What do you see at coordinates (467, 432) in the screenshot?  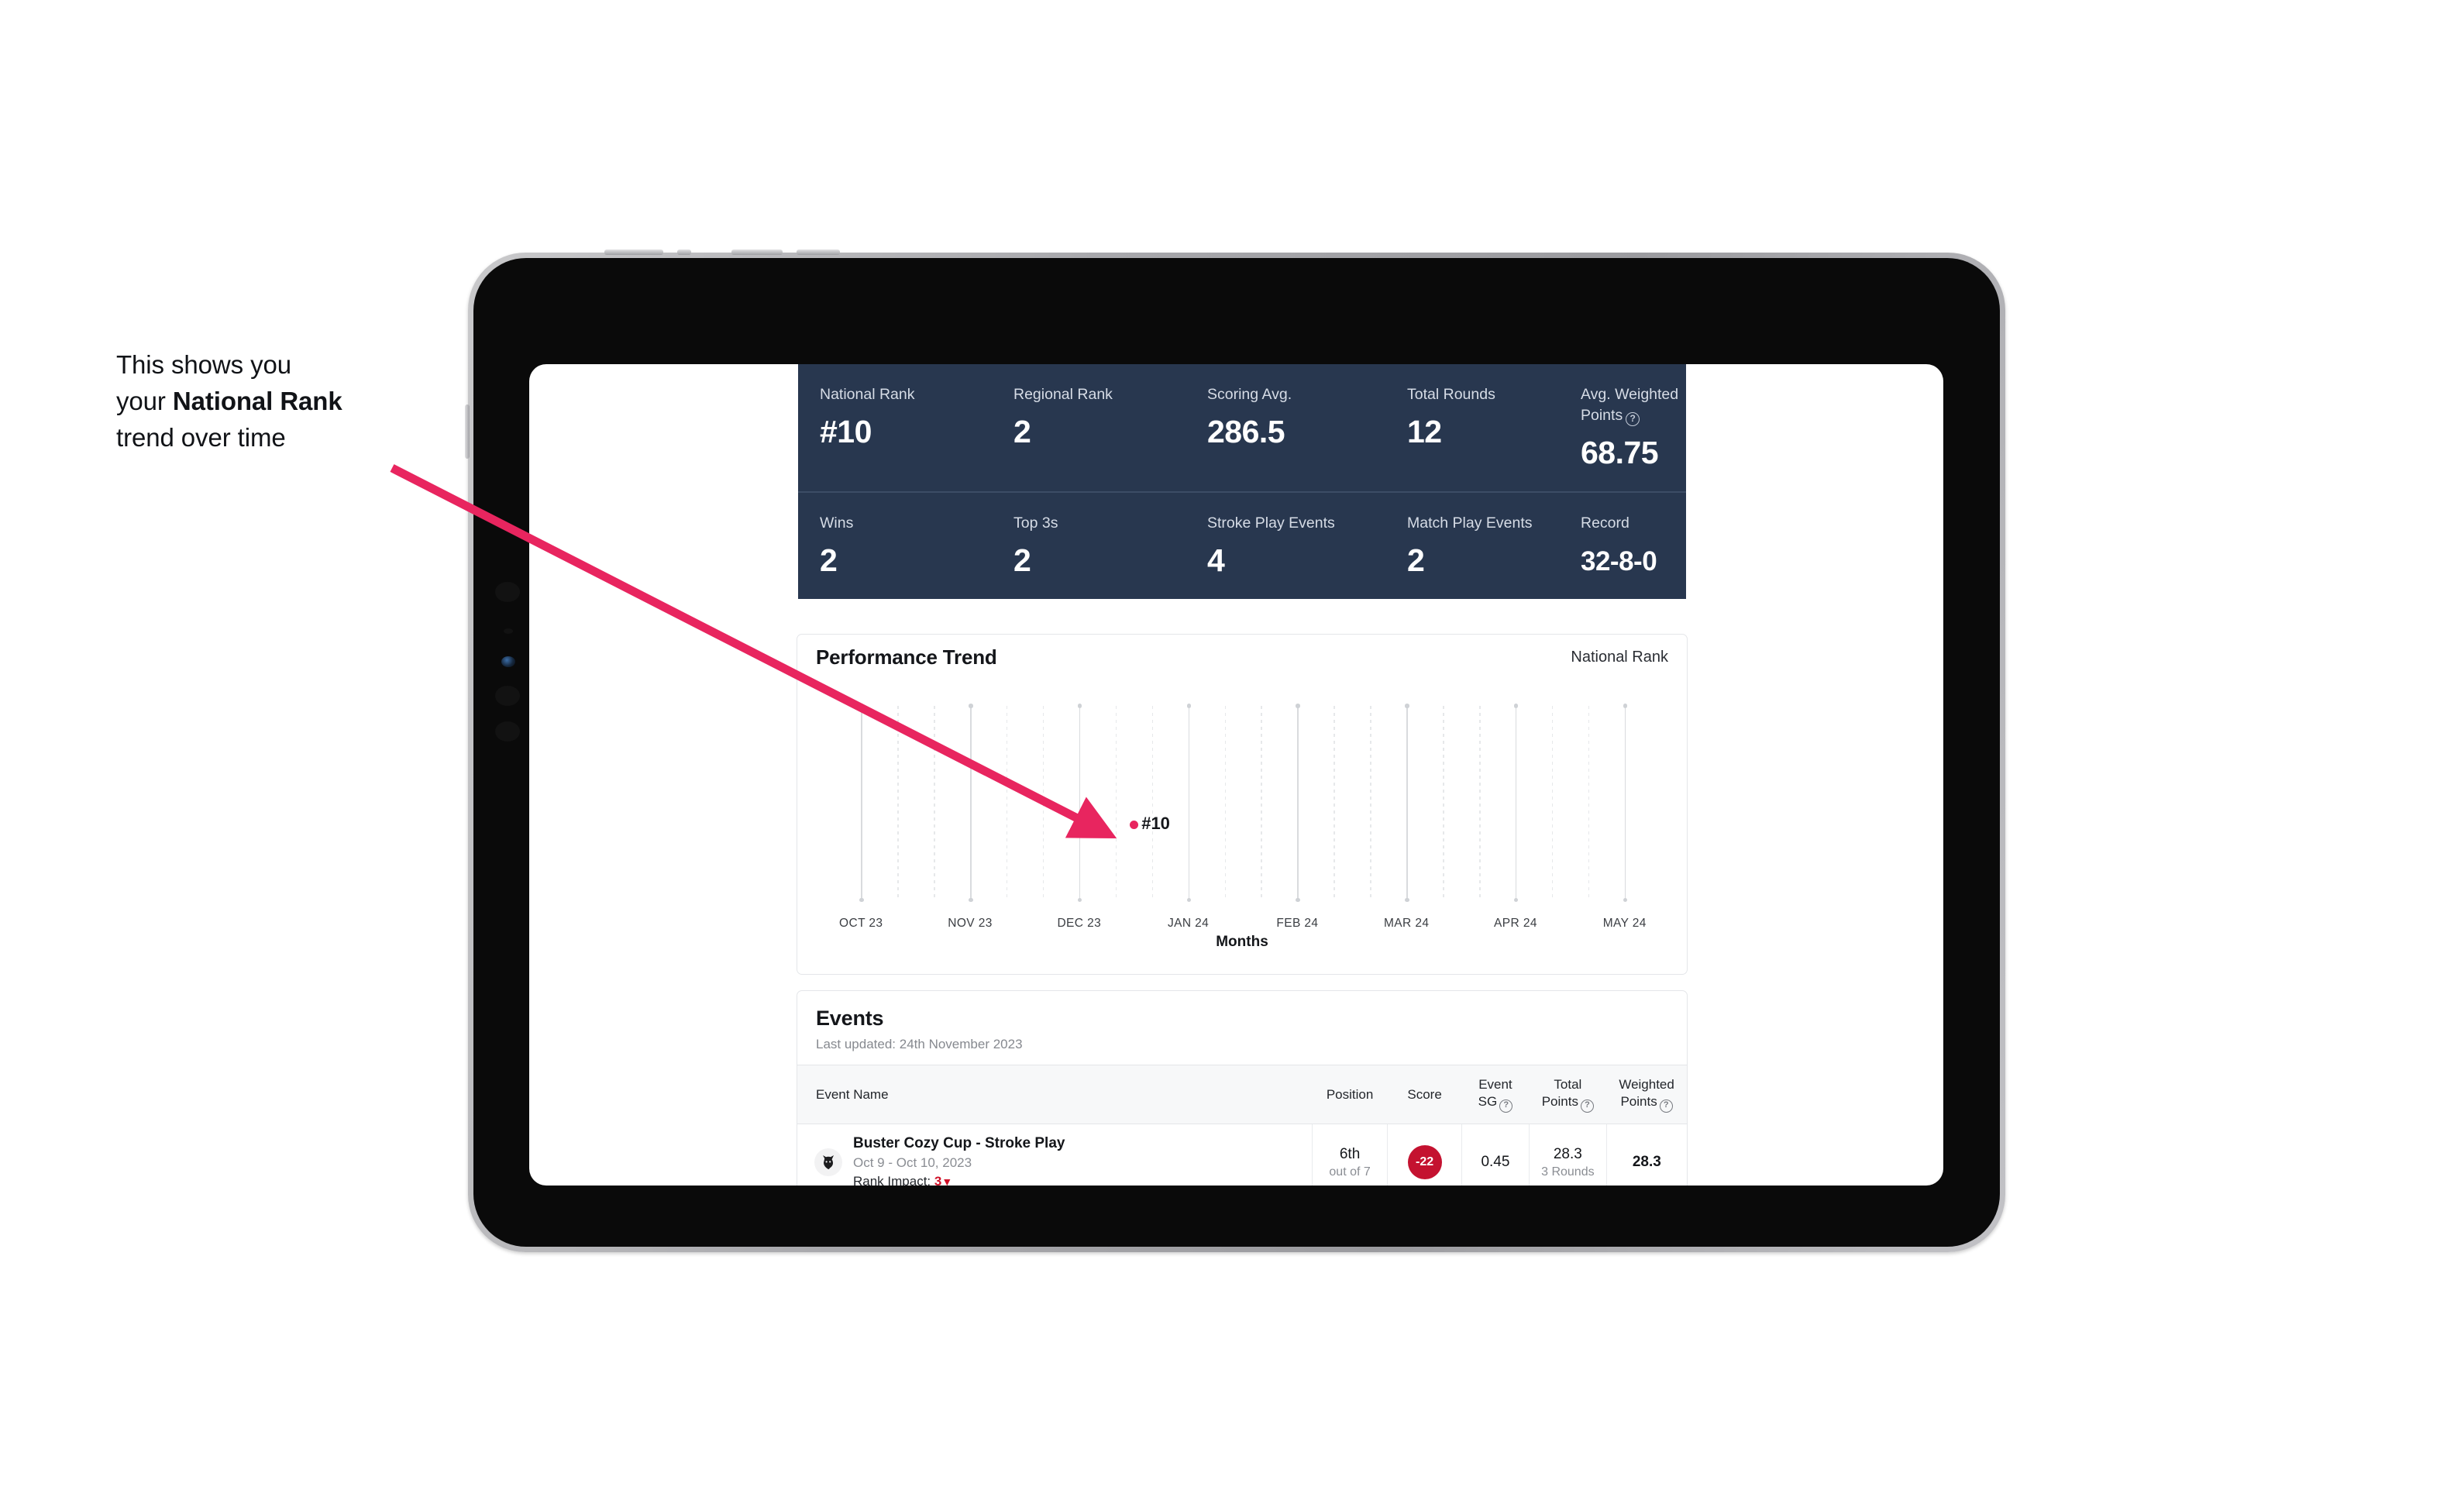 I see `tablet-side-button` at bounding box center [467, 432].